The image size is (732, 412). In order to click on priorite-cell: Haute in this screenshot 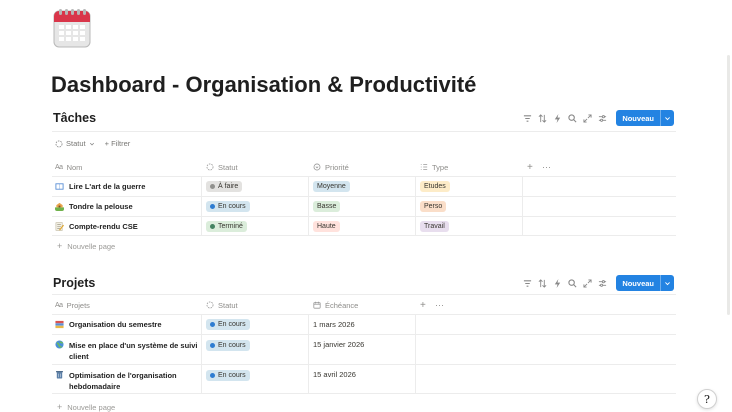, I will do `click(326, 226)`.